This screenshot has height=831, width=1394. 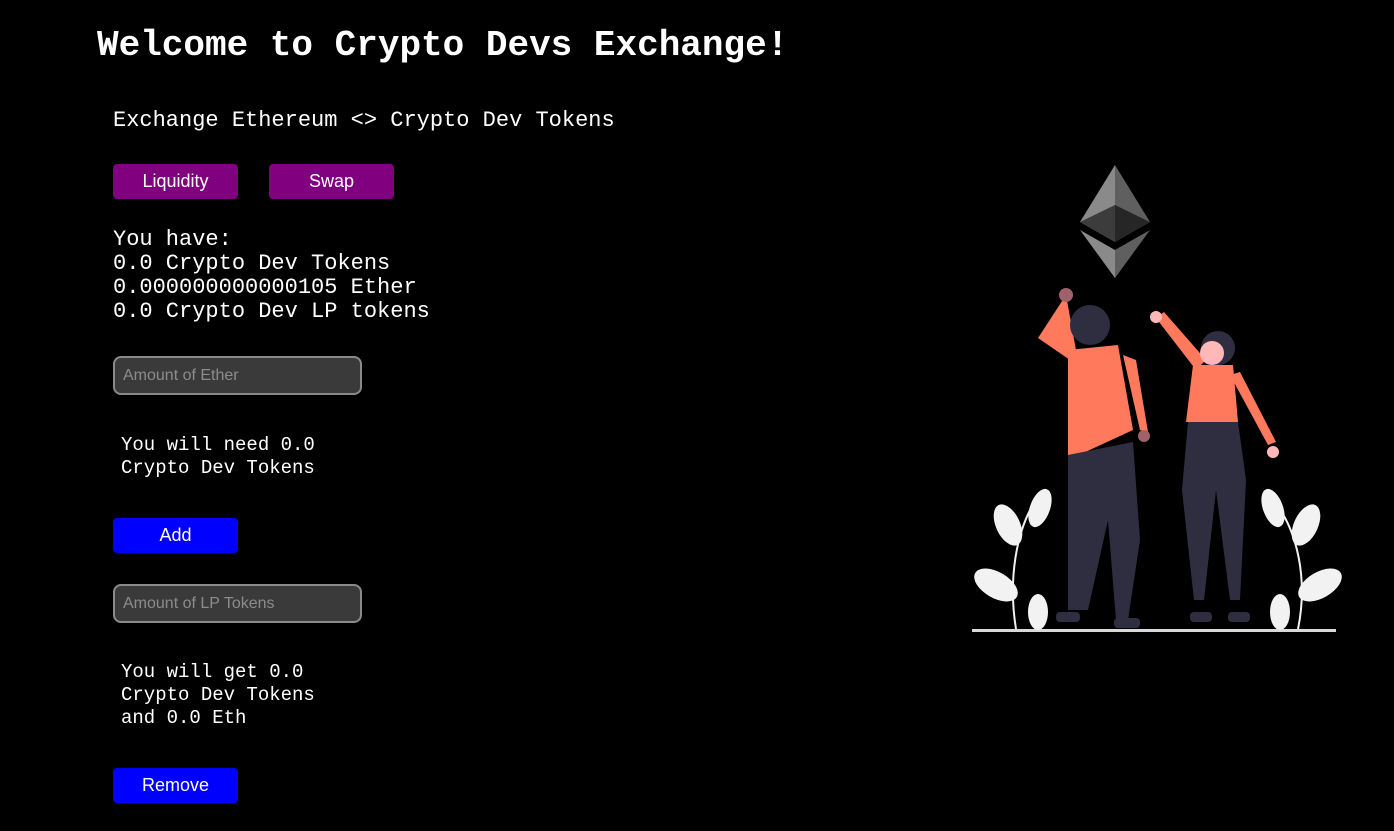 I want to click on lp-token-balance: 0.0 Crypto Dev LP tokens, so click(x=271, y=311).